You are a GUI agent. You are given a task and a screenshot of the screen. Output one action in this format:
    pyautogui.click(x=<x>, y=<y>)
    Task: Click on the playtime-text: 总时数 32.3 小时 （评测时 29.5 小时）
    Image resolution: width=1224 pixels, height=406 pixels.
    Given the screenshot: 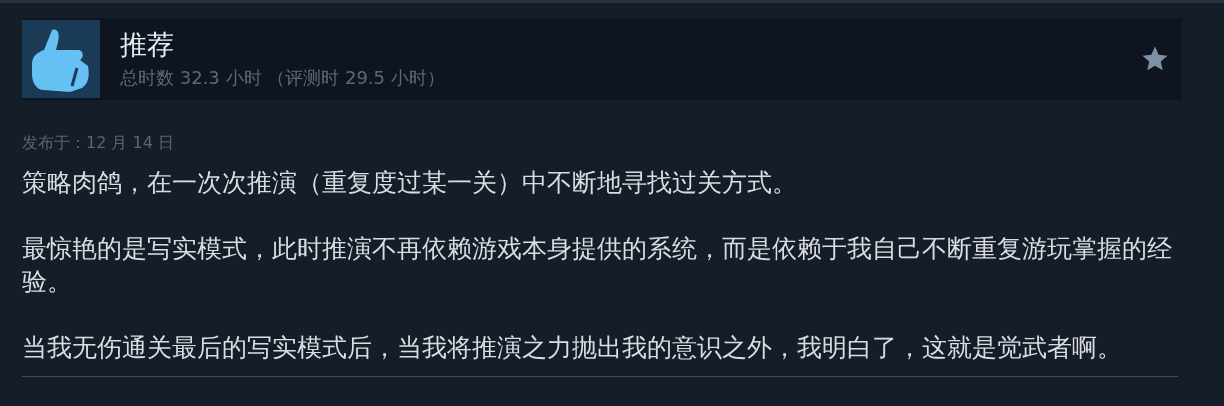 What is the action you would take?
    pyautogui.click(x=283, y=78)
    